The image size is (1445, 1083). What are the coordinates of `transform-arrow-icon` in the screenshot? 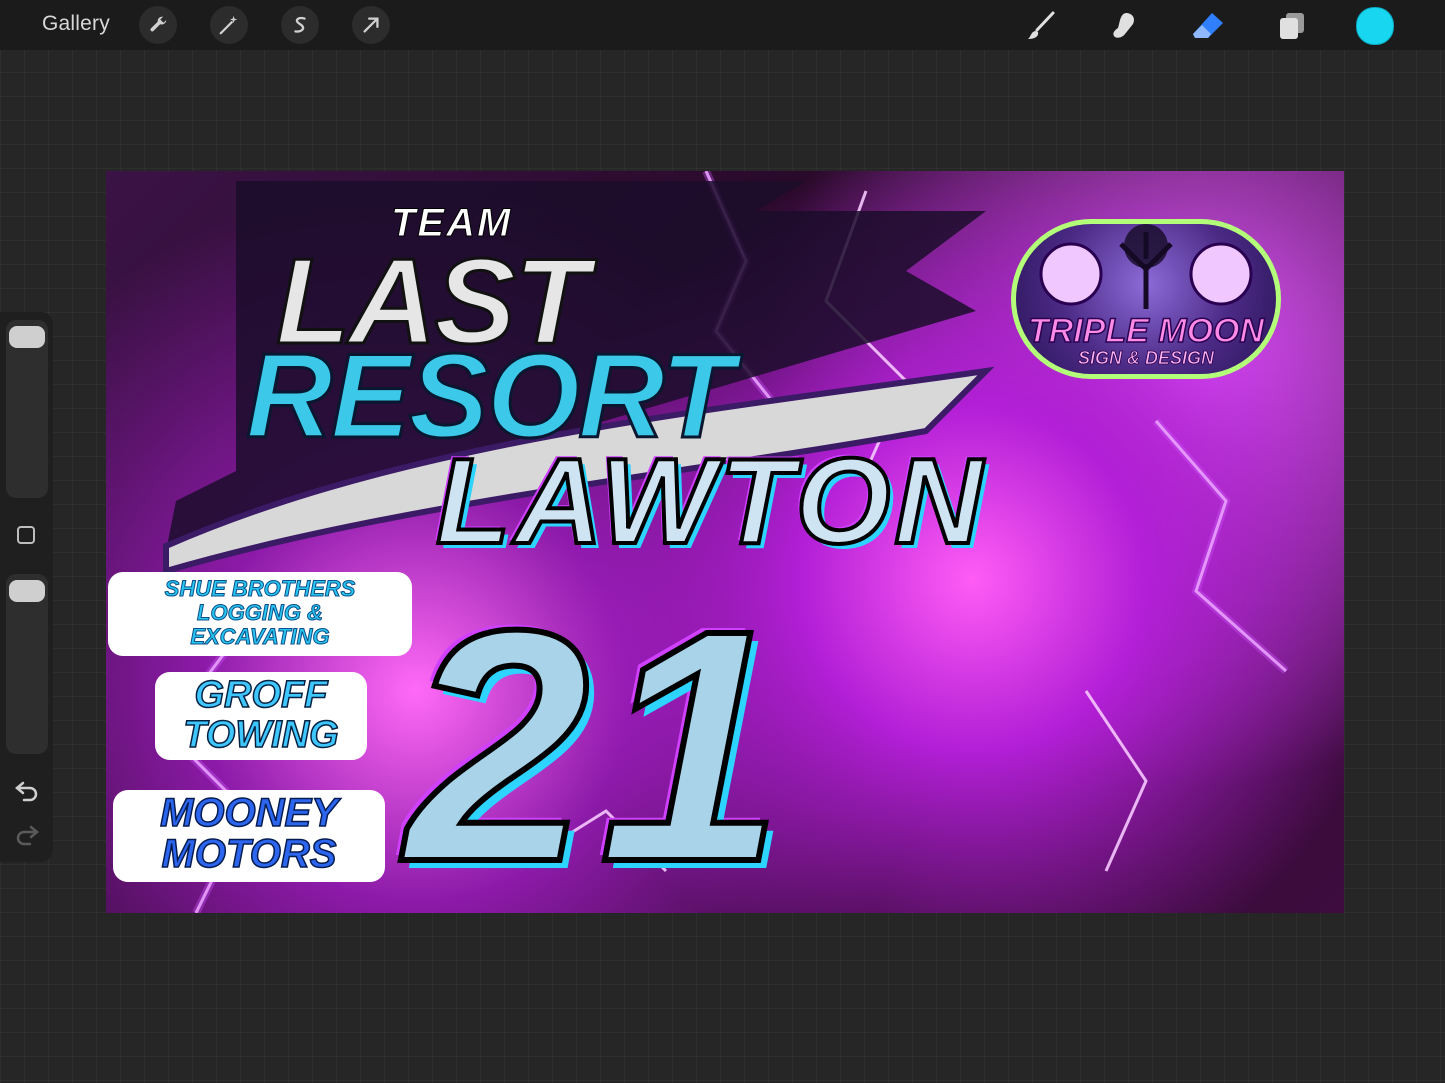 It's located at (371, 25).